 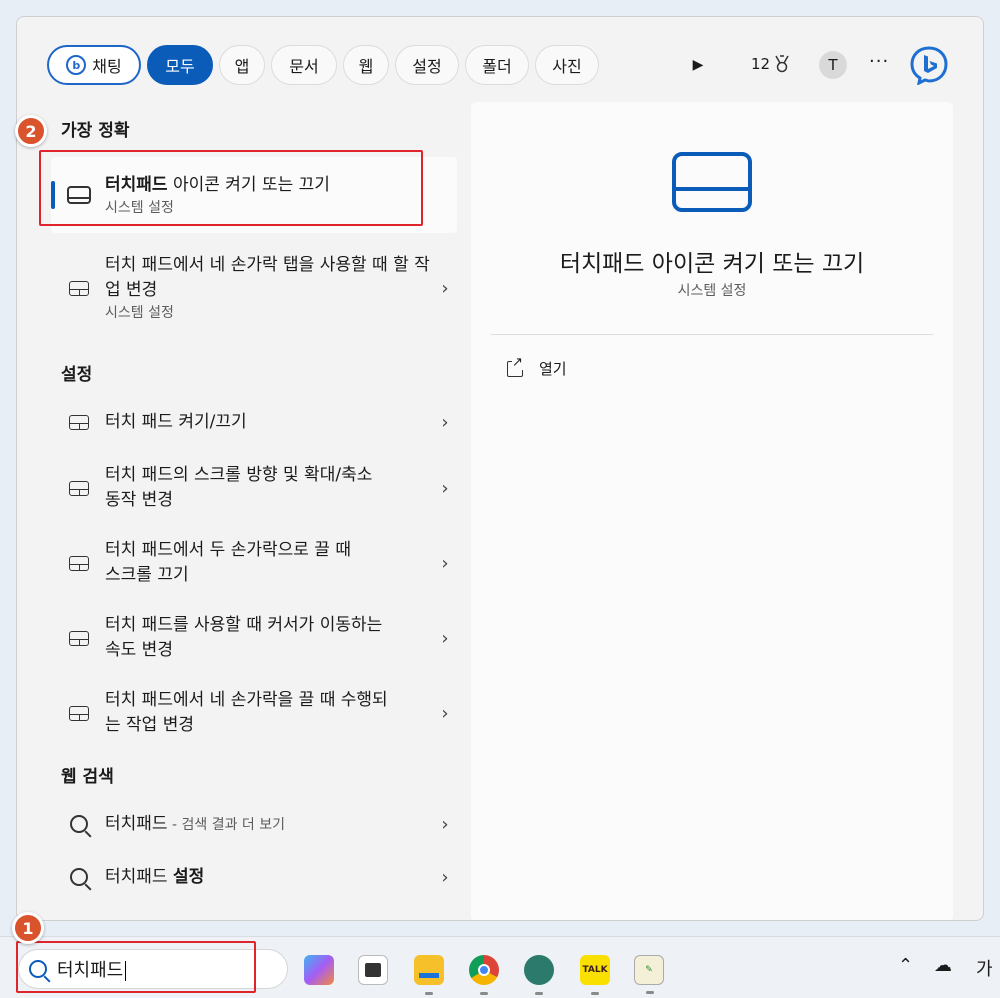 What do you see at coordinates (77, 375) in the screenshot?
I see `settings-heading: 설정` at bounding box center [77, 375].